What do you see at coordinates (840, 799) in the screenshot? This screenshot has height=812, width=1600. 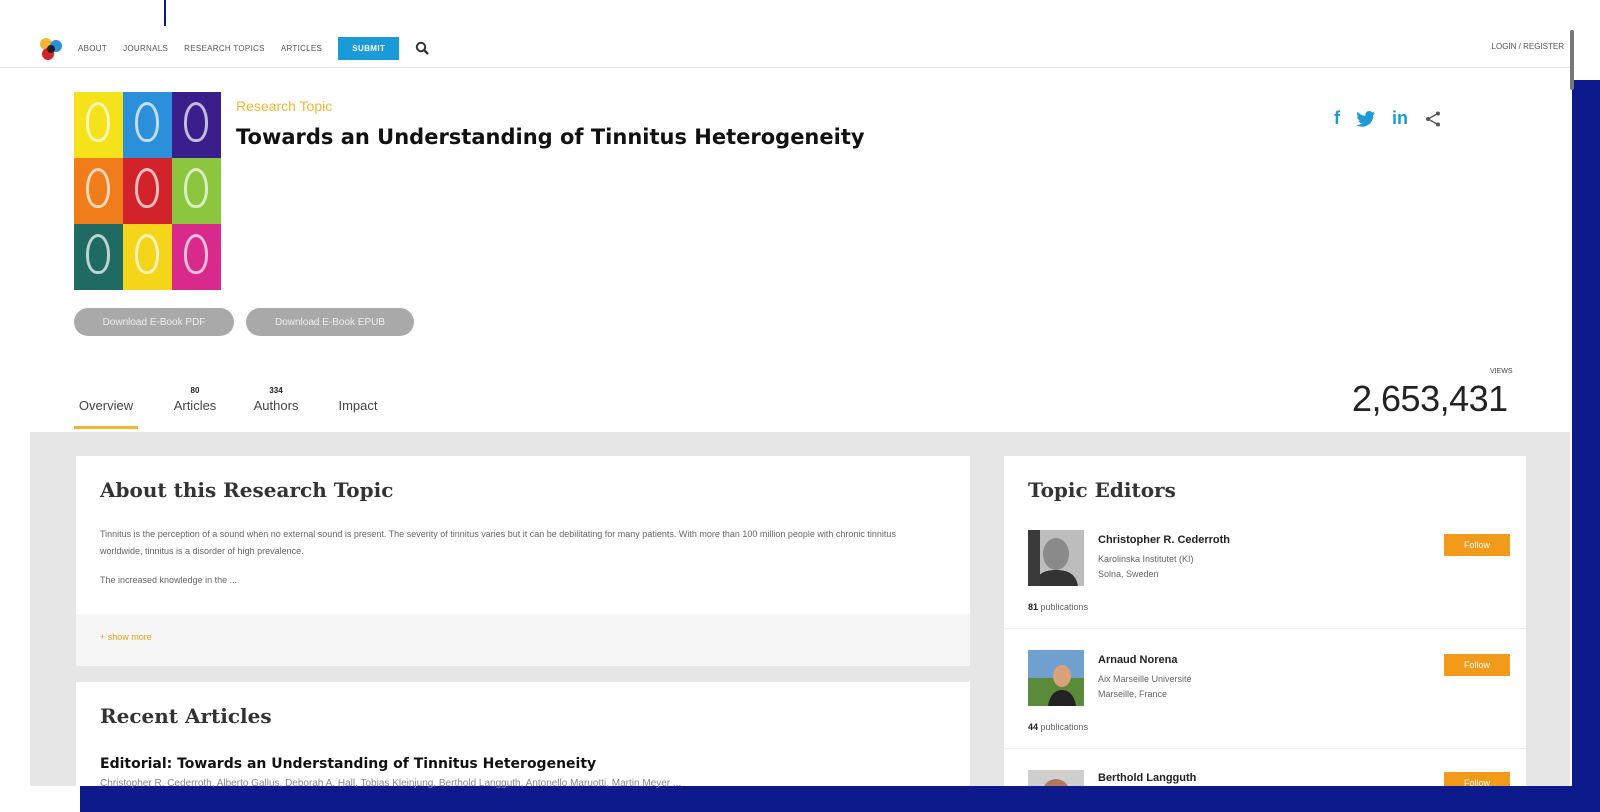 I see `frame-border-bottom` at bounding box center [840, 799].